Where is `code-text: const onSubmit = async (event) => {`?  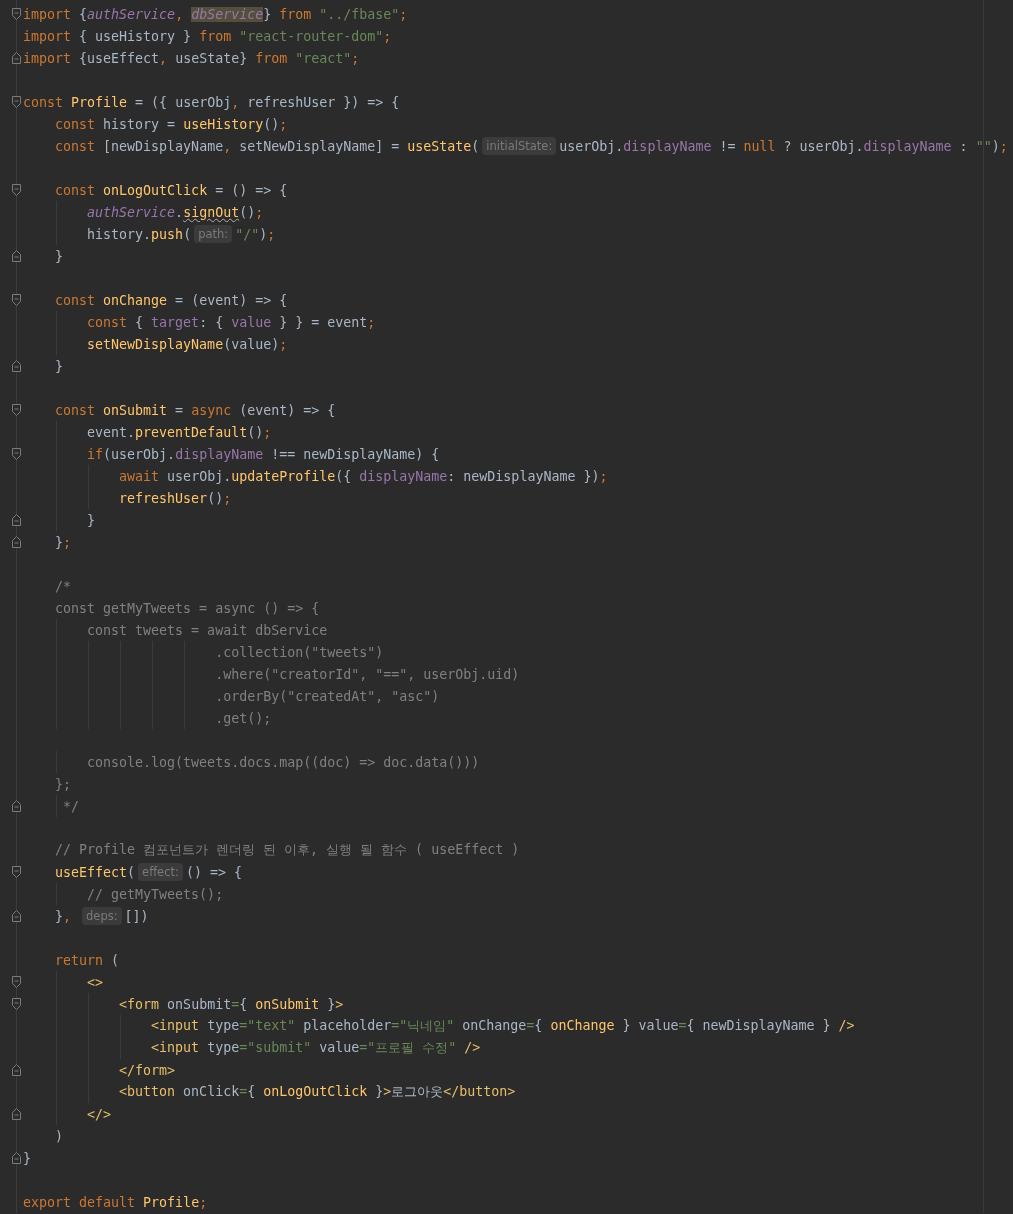 code-text: const onSubmit = async (event) => { is located at coordinates (195, 410).